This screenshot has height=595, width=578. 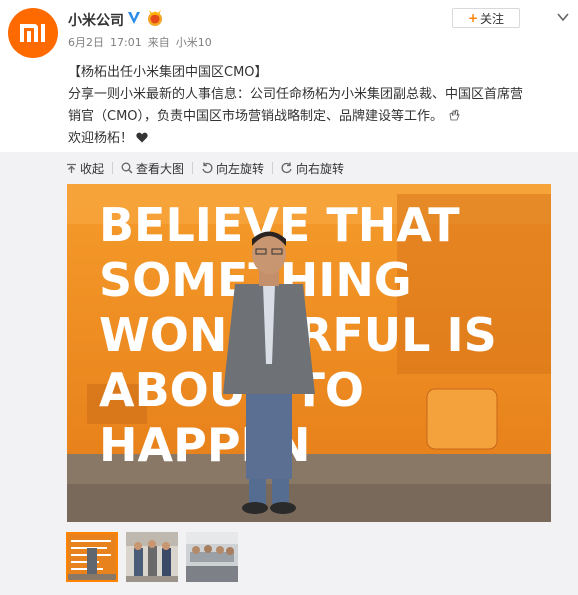 What do you see at coordinates (296, 94) in the screenshot?
I see `post-body-line: 分享一则小米最新的人事信息：公司任命杨柘为小米集团副总裁、中国区首席营` at bounding box center [296, 94].